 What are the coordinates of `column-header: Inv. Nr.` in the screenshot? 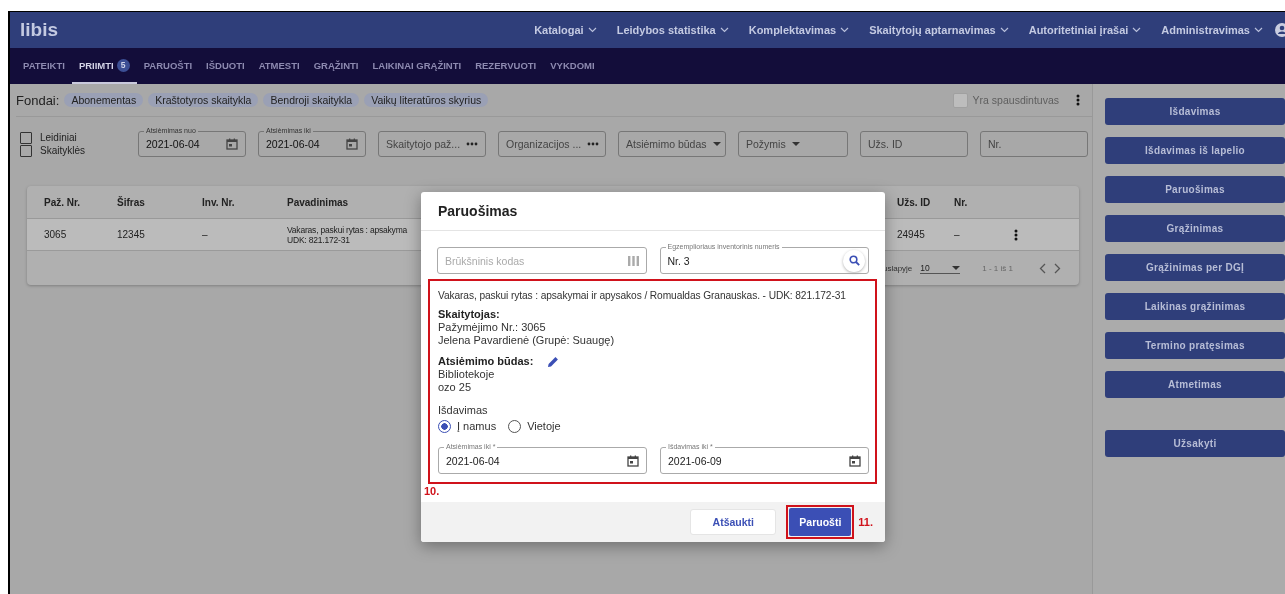 It's located at (219, 202).